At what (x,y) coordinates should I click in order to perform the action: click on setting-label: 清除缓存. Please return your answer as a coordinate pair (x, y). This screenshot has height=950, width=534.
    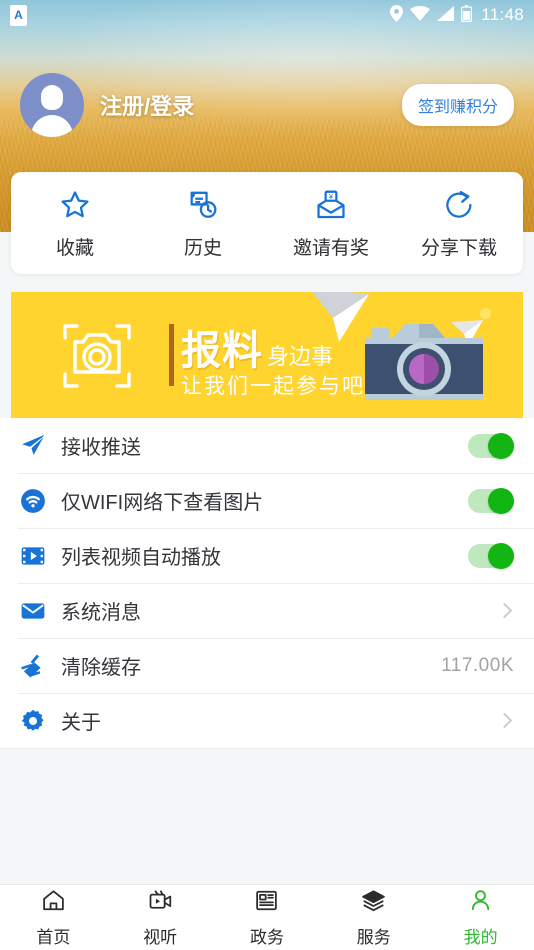
    Looking at the image, I should click on (101, 668).